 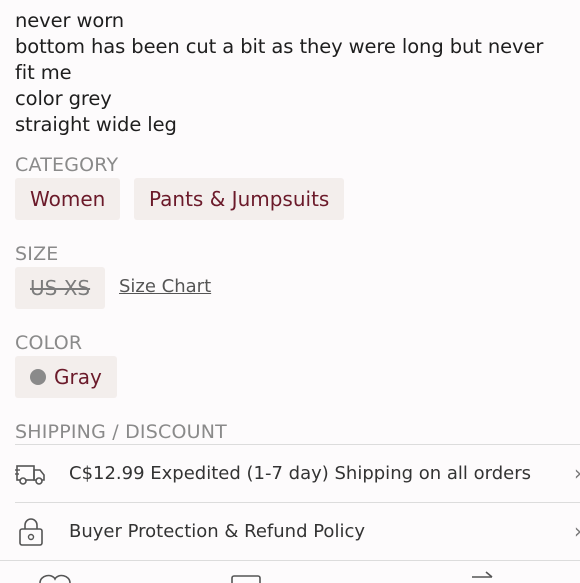 What do you see at coordinates (55, 578) in the screenshot?
I see `heart-icon` at bounding box center [55, 578].